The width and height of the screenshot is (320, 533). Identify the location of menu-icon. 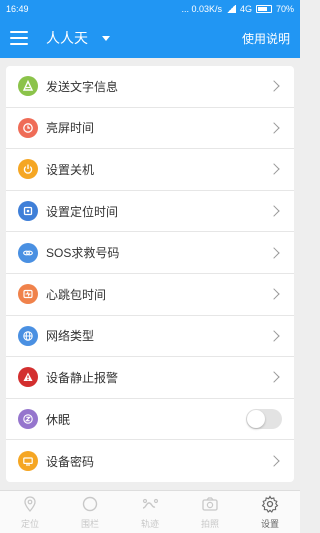
(19, 38).